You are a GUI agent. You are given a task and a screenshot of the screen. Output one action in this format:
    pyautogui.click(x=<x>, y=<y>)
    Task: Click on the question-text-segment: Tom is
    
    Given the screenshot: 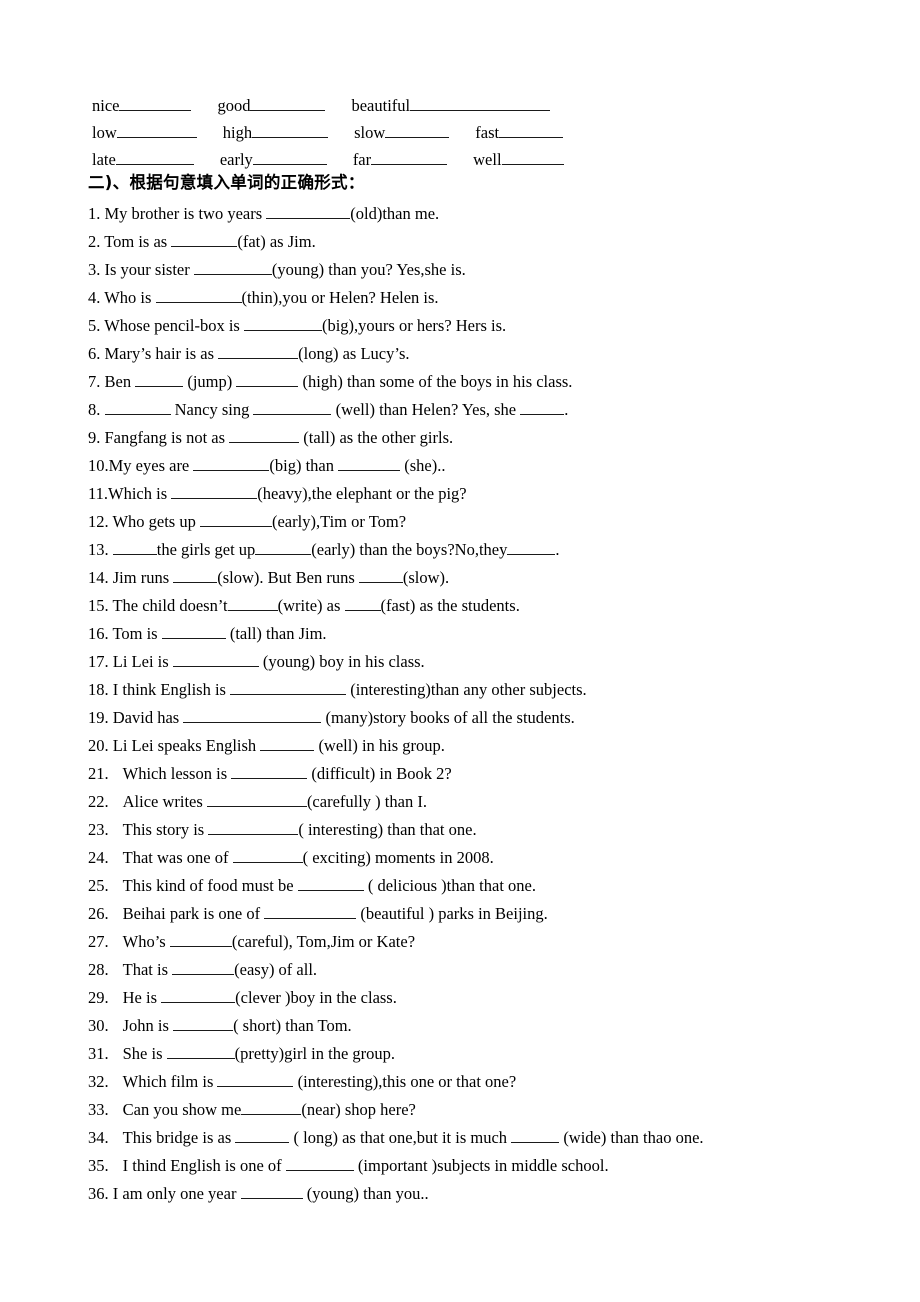 What is the action you would take?
    pyautogui.click(x=135, y=633)
    